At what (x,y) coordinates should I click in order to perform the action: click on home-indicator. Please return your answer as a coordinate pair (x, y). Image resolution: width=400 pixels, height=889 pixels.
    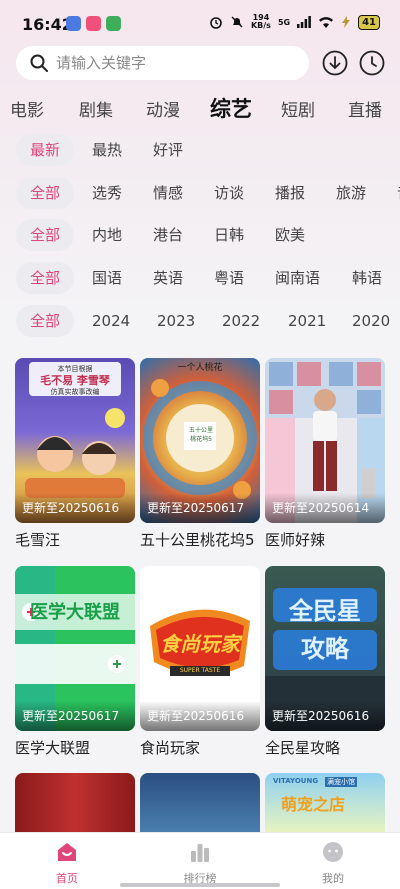
    Looking at the image, I should click on (200, 885).